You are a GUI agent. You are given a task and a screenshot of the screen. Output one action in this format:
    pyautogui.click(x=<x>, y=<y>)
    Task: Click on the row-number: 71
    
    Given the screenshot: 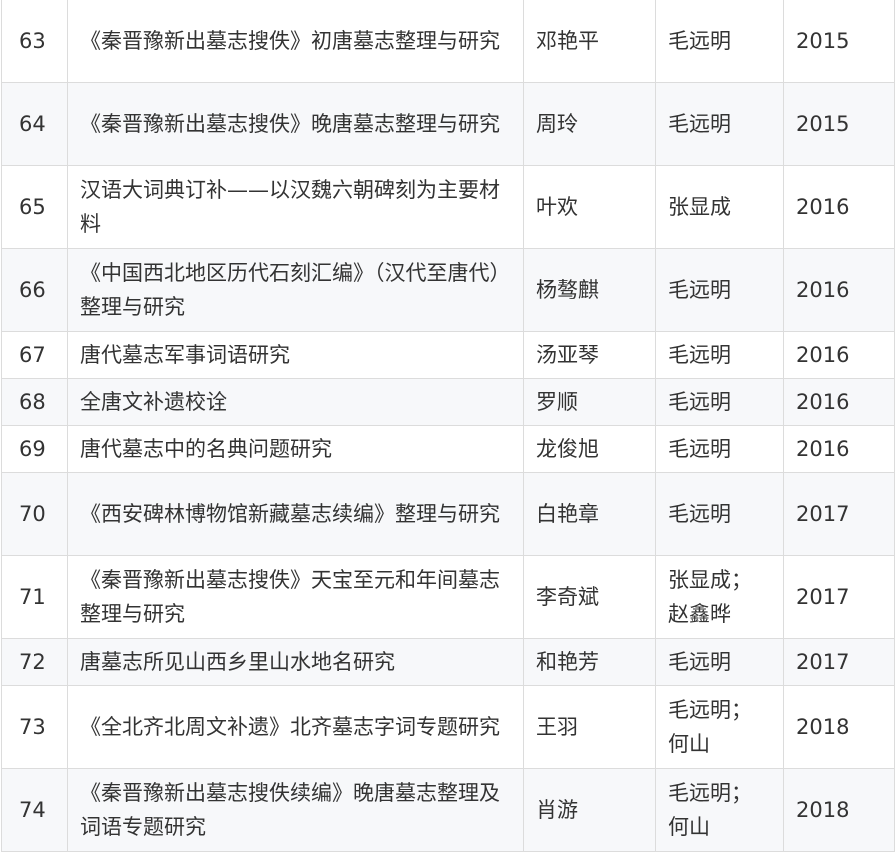 What is the action you would take?
    pyautogui.click(x=34, y=597)
    